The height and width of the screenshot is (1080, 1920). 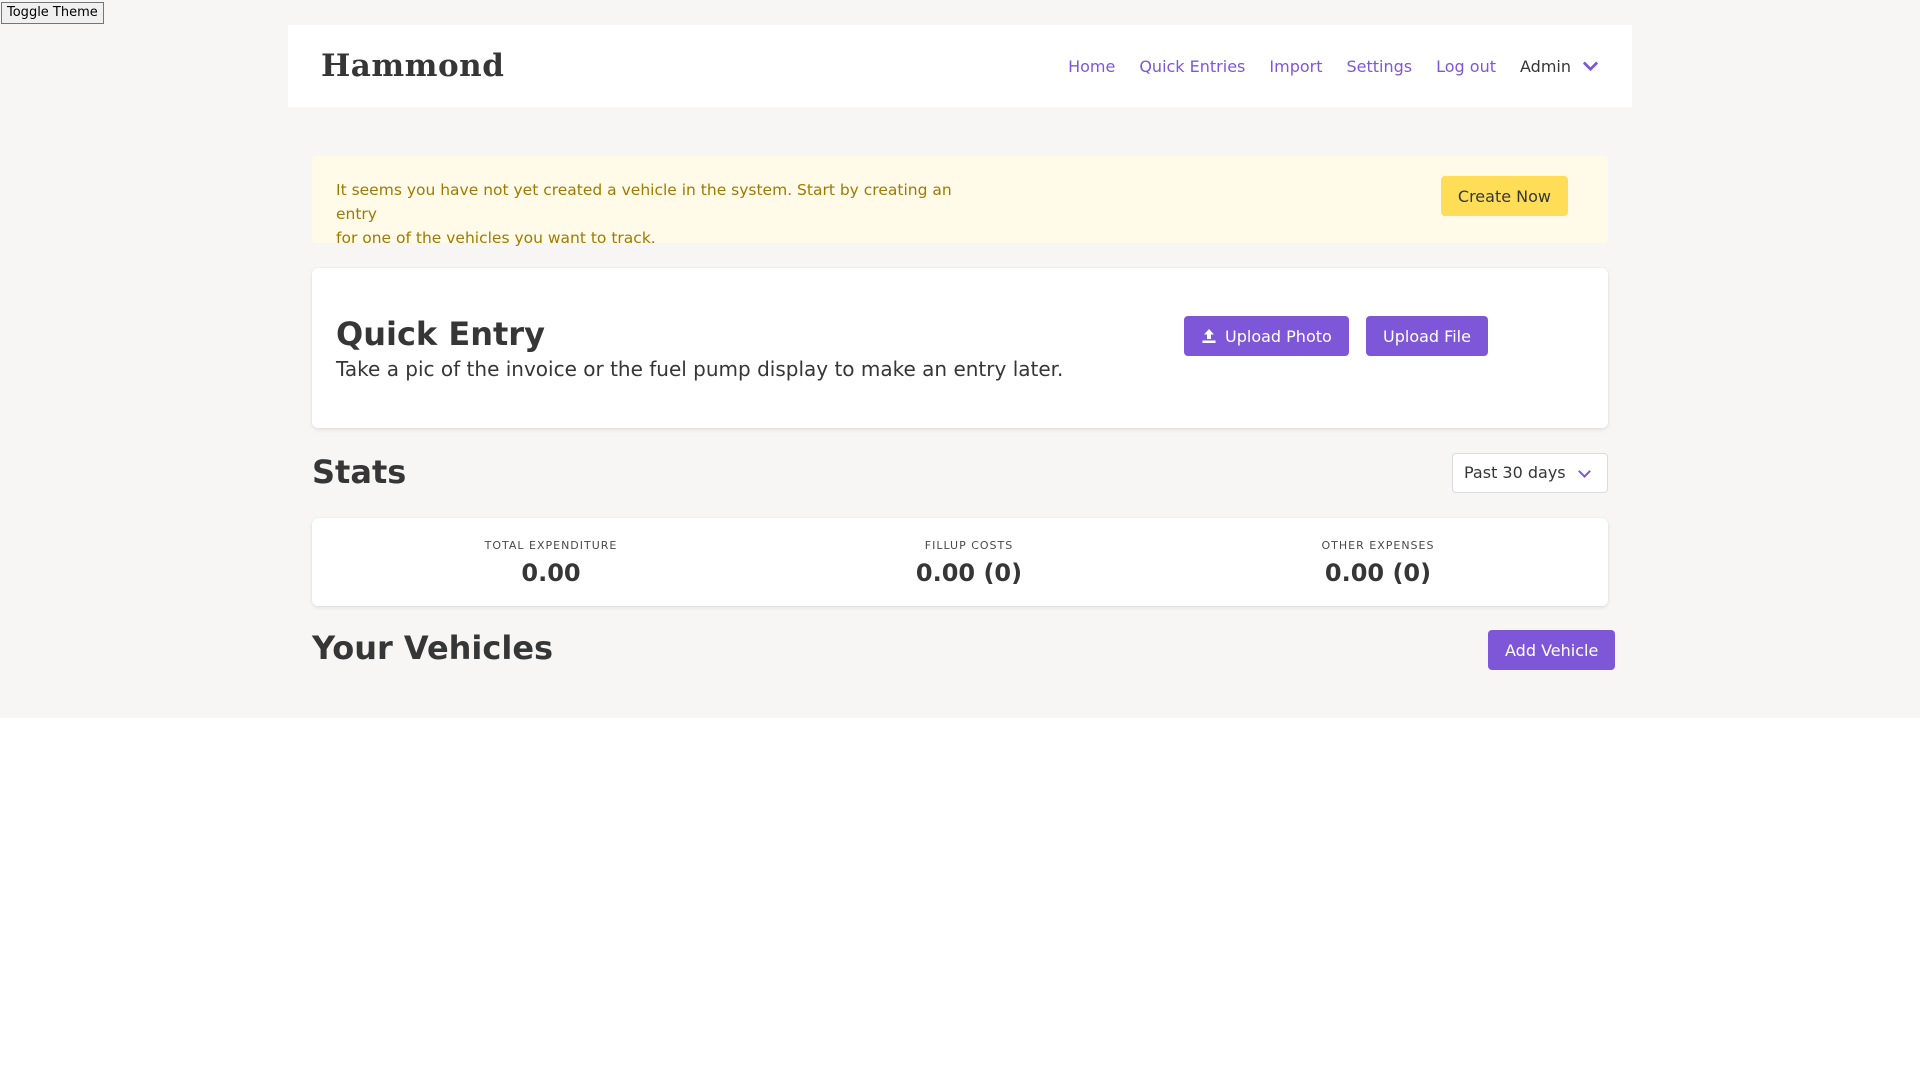 What do you see at coordinates (1278, 336) in the screenshot?
I see `upload-photo-label: Upload Photo` at bounding box center [1278, 336].